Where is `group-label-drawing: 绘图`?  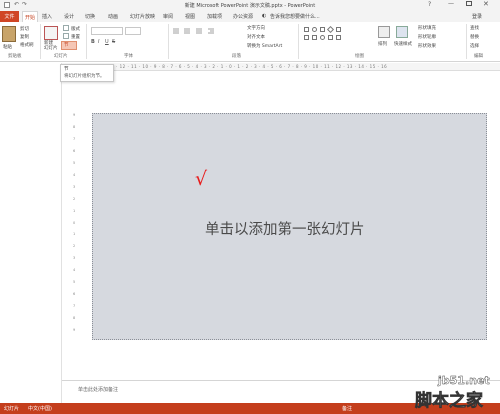 group-label-drawing: 绘图 is located at coordinates (359, 56).